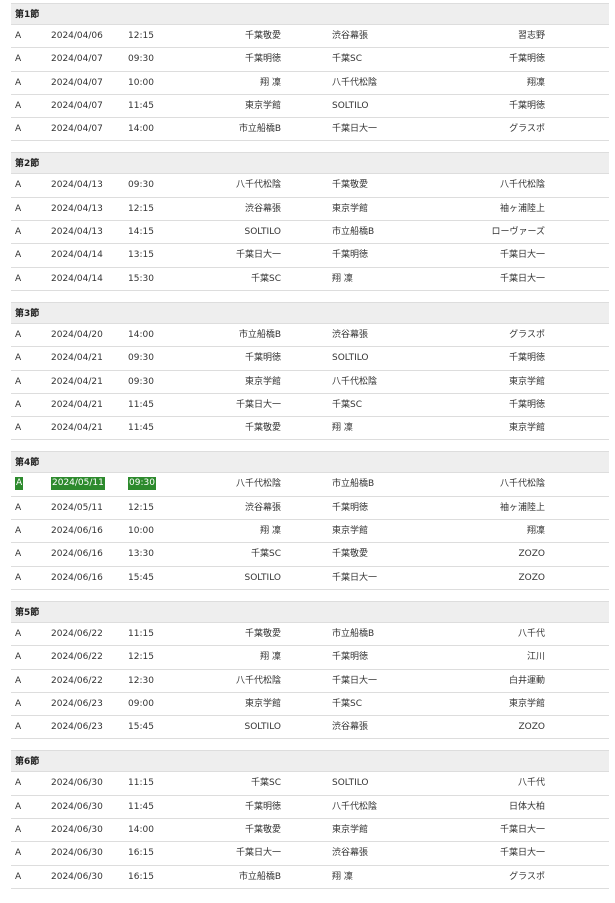 The height and width of the screenshot is (903, 615). I want to click on match-row: A 2024/04/06 12:15 千葉敬愛 渋谷幕張 習志野, so click(310, 37).